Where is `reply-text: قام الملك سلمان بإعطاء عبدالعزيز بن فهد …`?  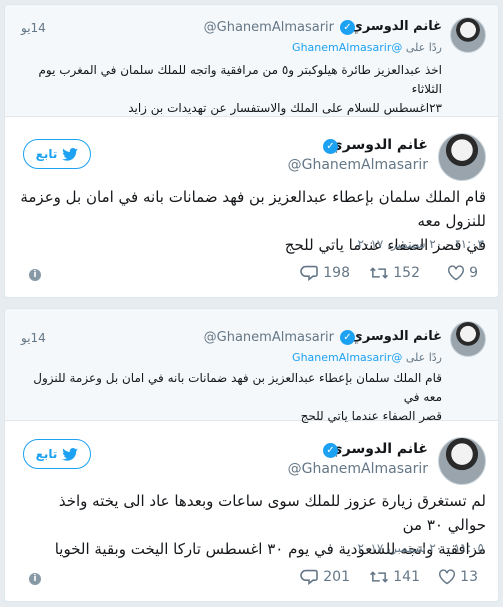 reply-text: قام الملك سلمان بإعطاء عبدالعزيز بن فهد … is located at coordinates (232, 397).